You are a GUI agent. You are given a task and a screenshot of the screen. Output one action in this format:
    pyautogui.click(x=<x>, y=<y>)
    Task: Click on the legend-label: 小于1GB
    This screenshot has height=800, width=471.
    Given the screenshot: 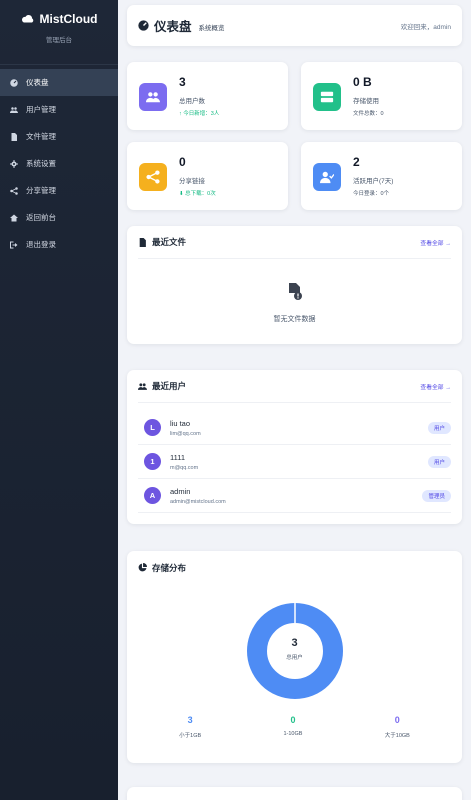 What is the action you would take?
    pyautogui.click(x=190, y=736)
    